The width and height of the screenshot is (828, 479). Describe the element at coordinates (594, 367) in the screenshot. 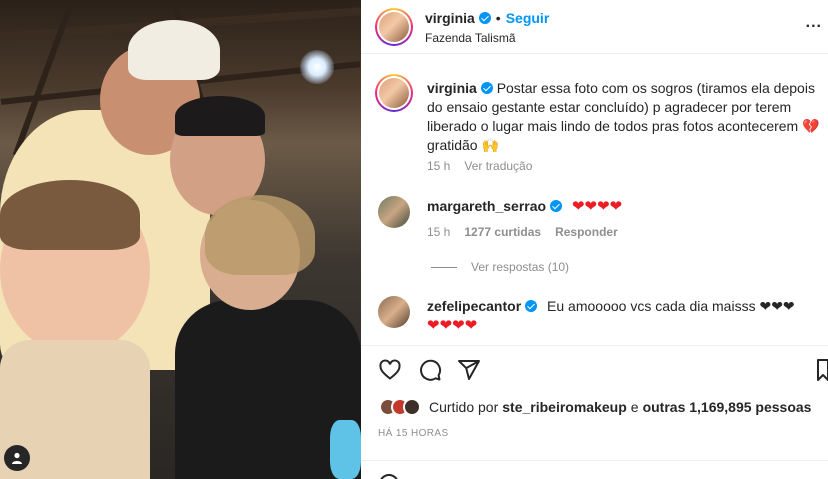

I see `action-bar` at that location.